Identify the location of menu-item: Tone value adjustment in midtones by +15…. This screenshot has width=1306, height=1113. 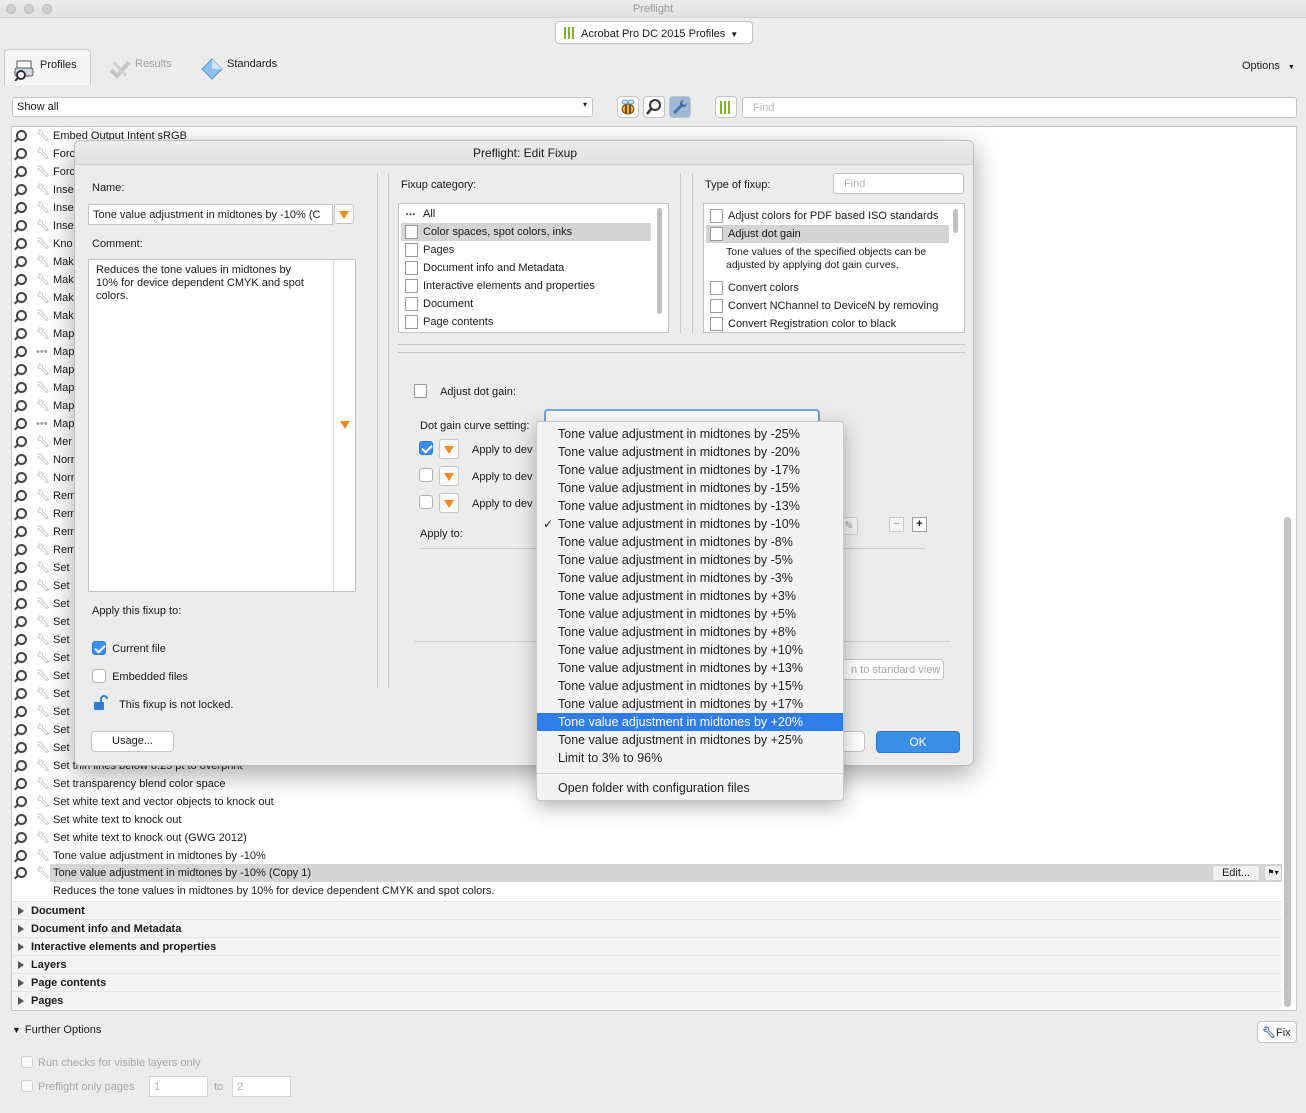
(690, 686).